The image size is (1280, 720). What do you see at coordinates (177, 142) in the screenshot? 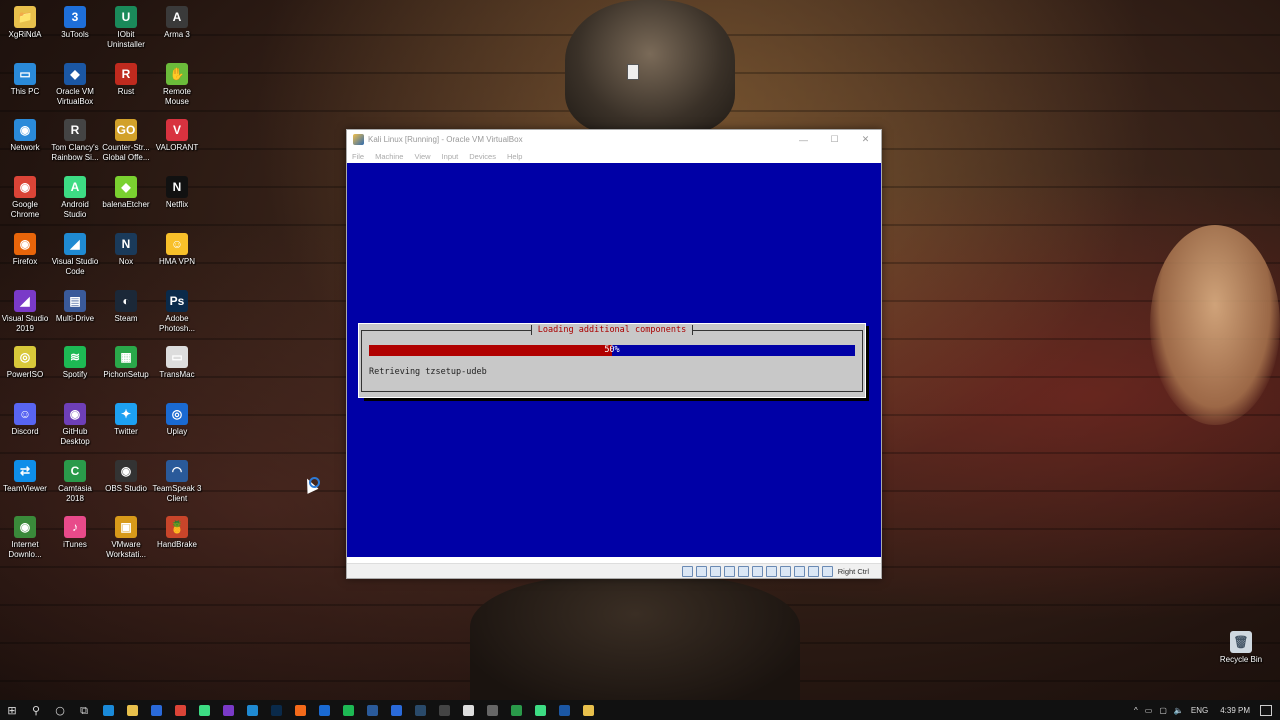
I see `desktop-icon-valorant: V VALORANT` at bounding box center [177, 142].